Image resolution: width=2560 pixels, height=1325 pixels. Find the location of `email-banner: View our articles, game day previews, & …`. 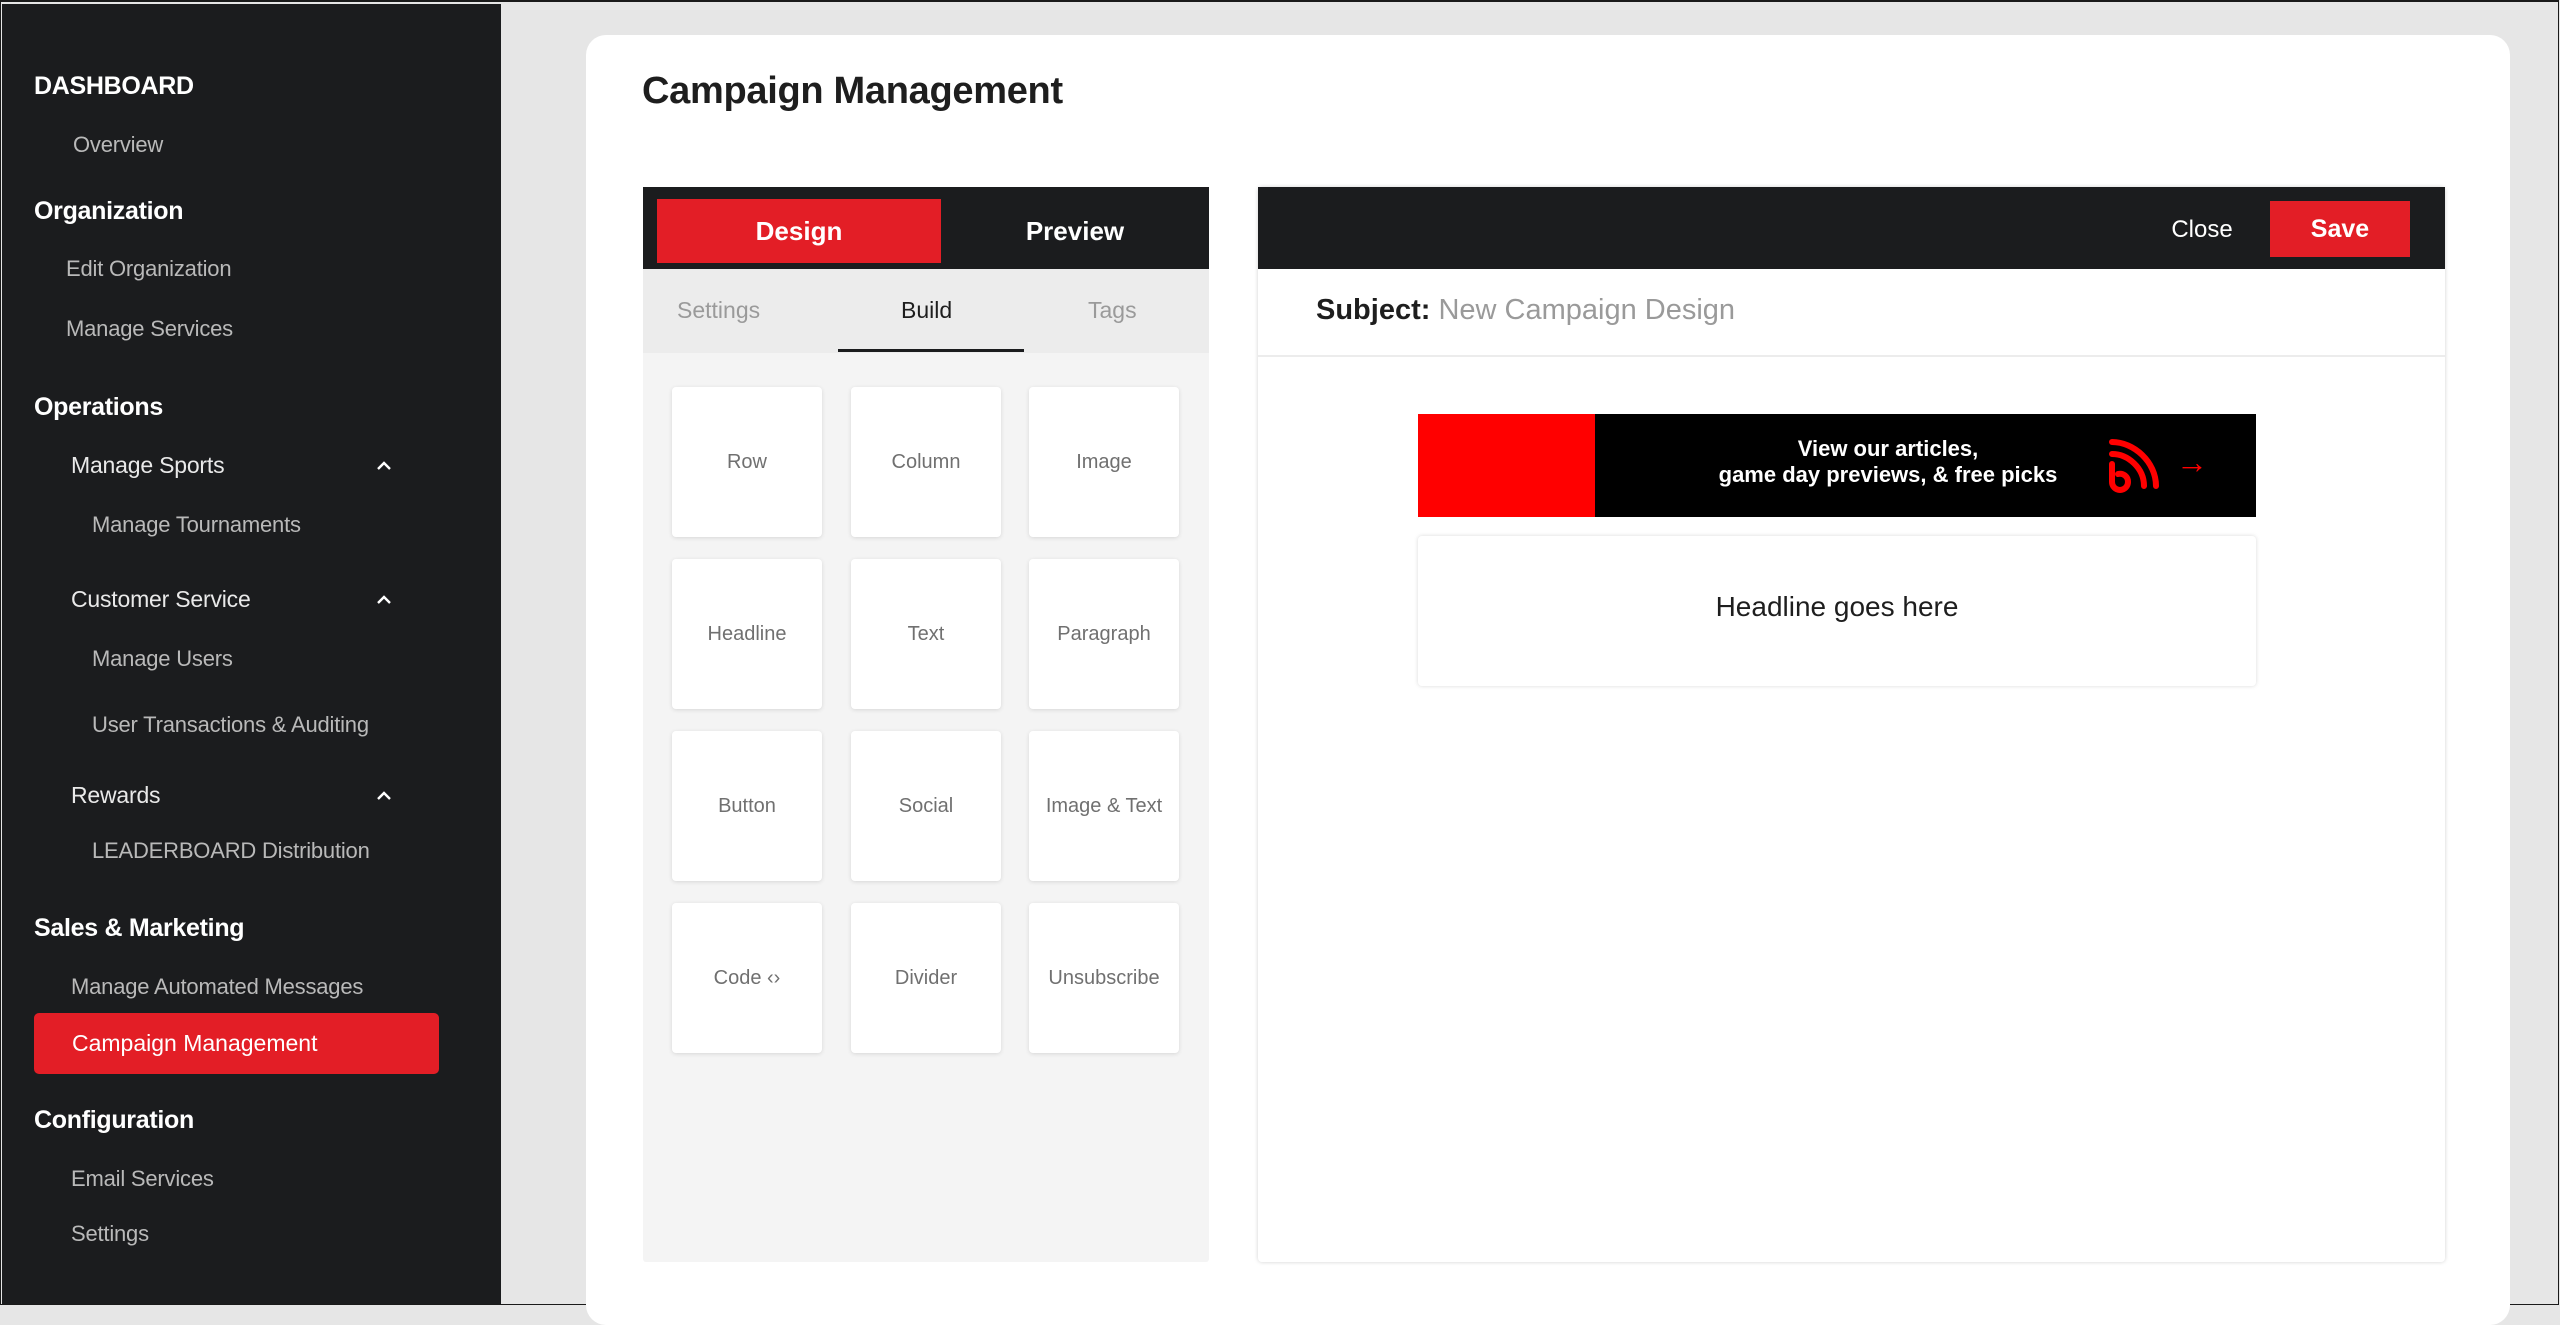

email-banner: View our articles, game day previews, & … is located at coordinates (1837, 465).